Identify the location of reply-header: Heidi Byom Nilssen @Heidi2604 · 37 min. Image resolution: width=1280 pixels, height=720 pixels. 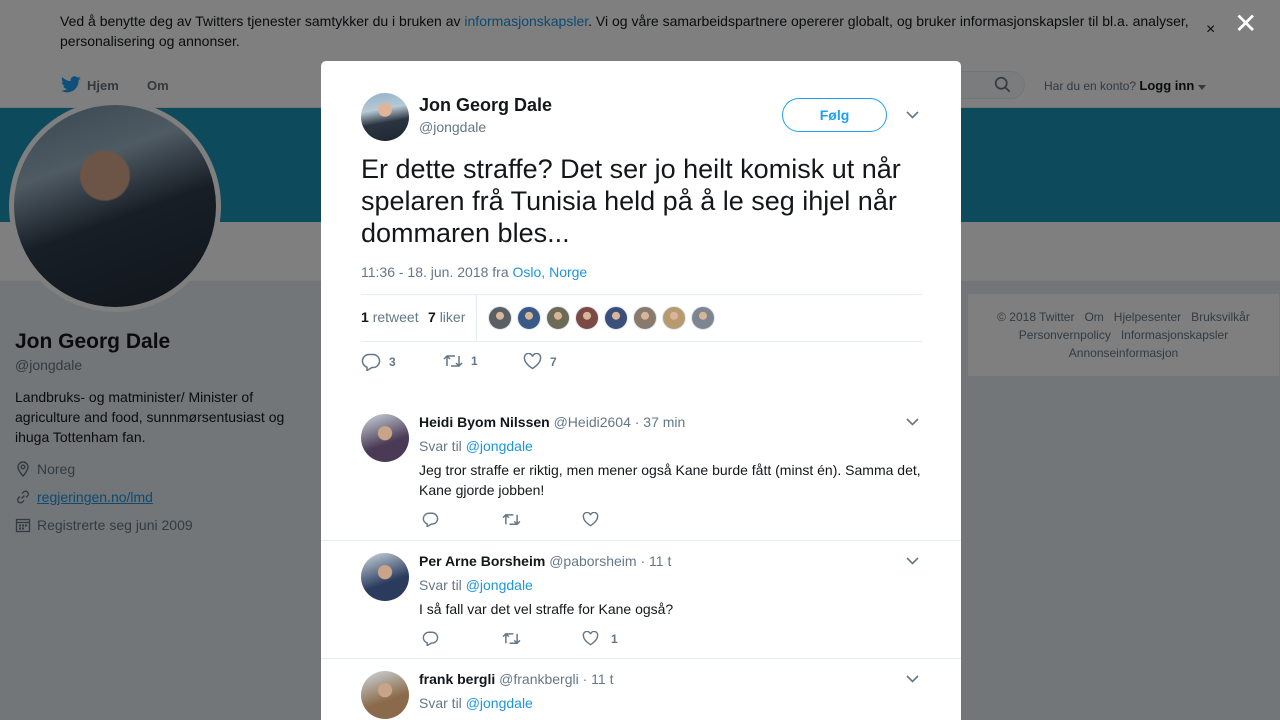
(552, 422).